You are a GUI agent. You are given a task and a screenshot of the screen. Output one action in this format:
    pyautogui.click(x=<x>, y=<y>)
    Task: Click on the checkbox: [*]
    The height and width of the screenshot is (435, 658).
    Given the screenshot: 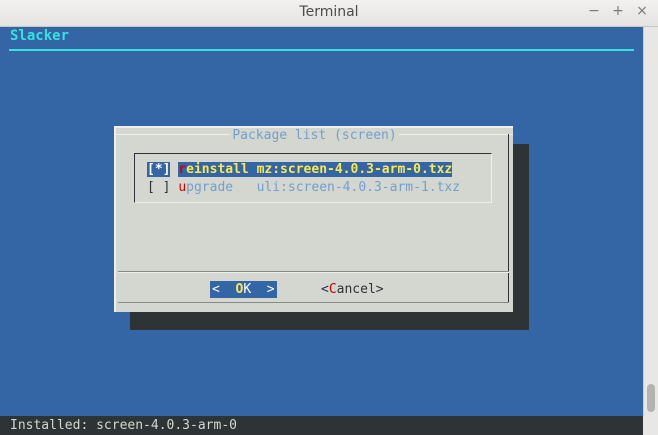 What is the action you would take?
    pyautogui.click(x=159, y=169)
    